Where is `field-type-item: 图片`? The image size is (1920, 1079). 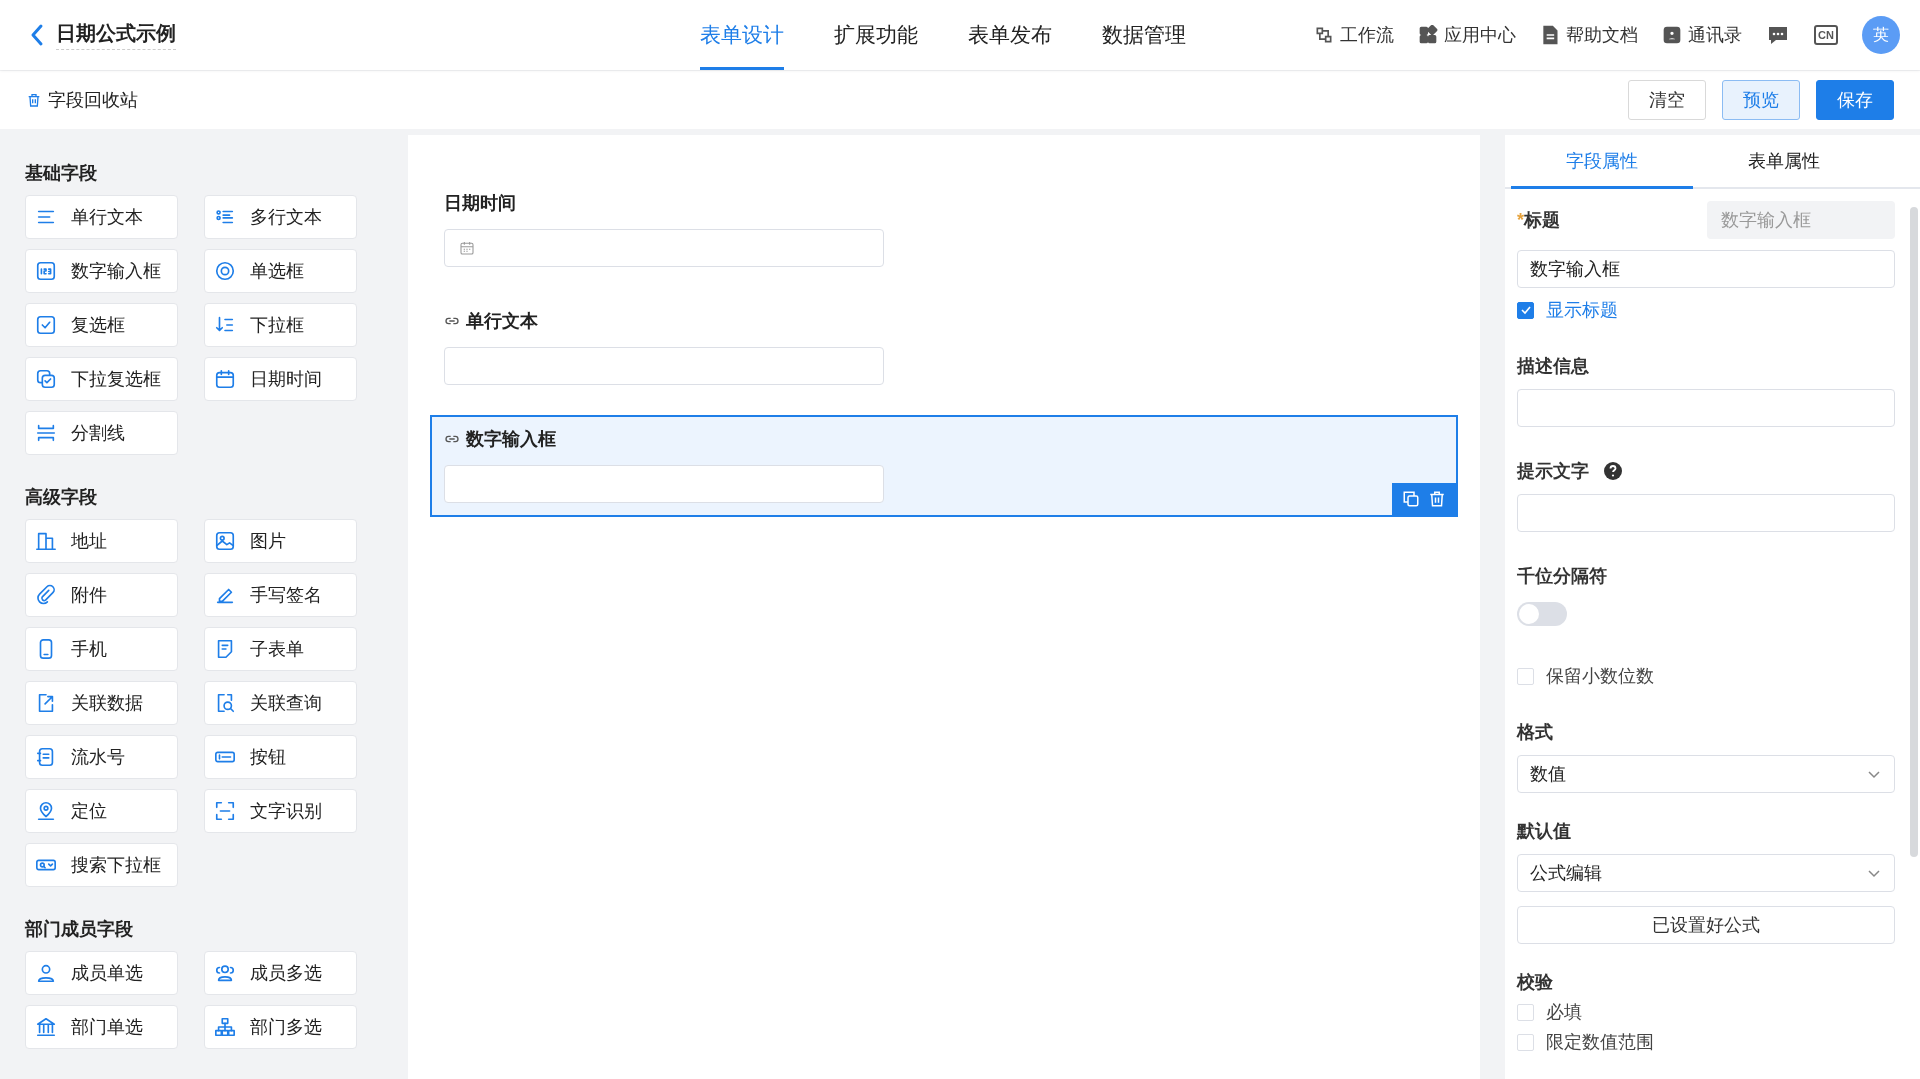
field-type-item: 图片 is located at coordinates (280, 541).